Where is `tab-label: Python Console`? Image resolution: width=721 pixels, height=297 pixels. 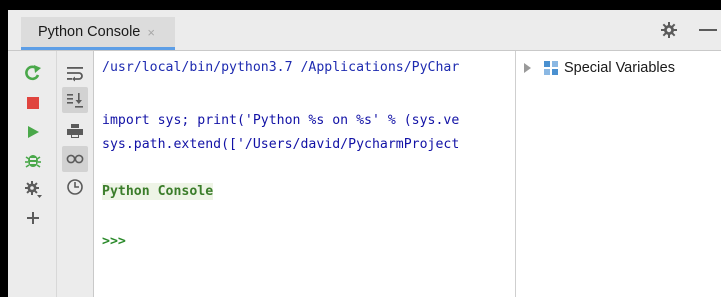 tab-label: Python Console is located at coordinates (89, 32).